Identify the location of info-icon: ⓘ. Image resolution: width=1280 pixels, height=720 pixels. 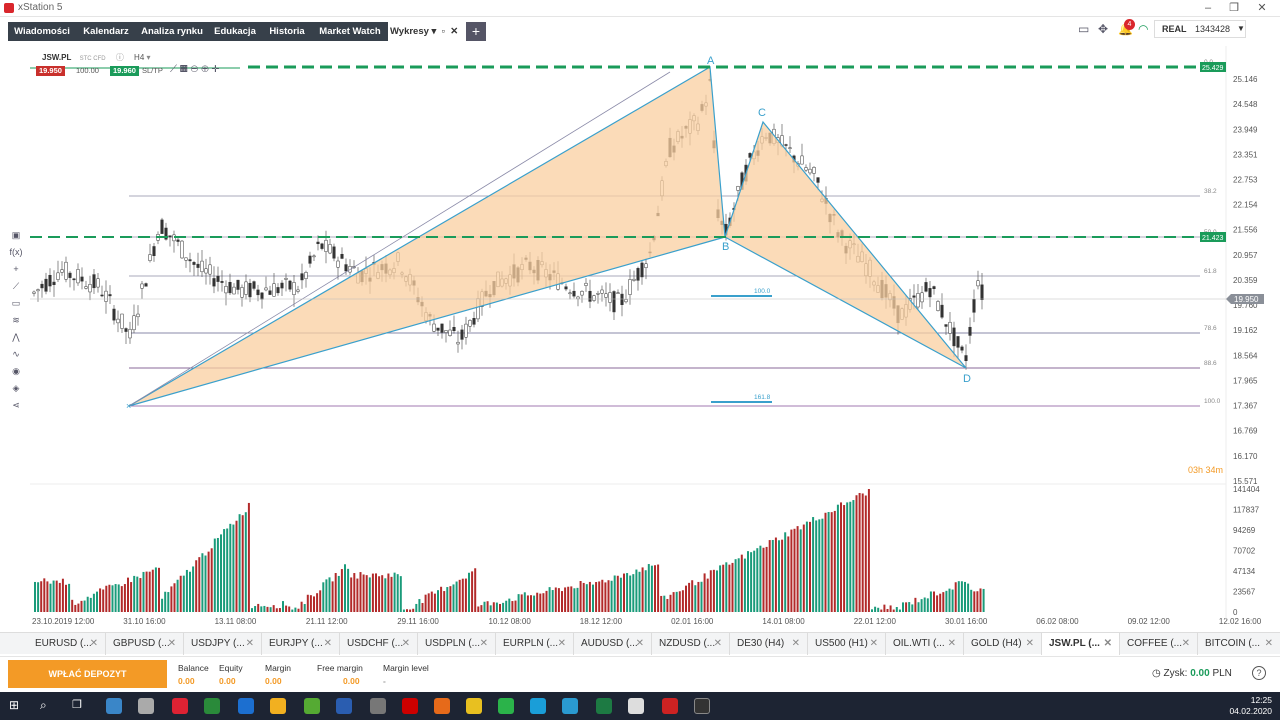
(120, 57).